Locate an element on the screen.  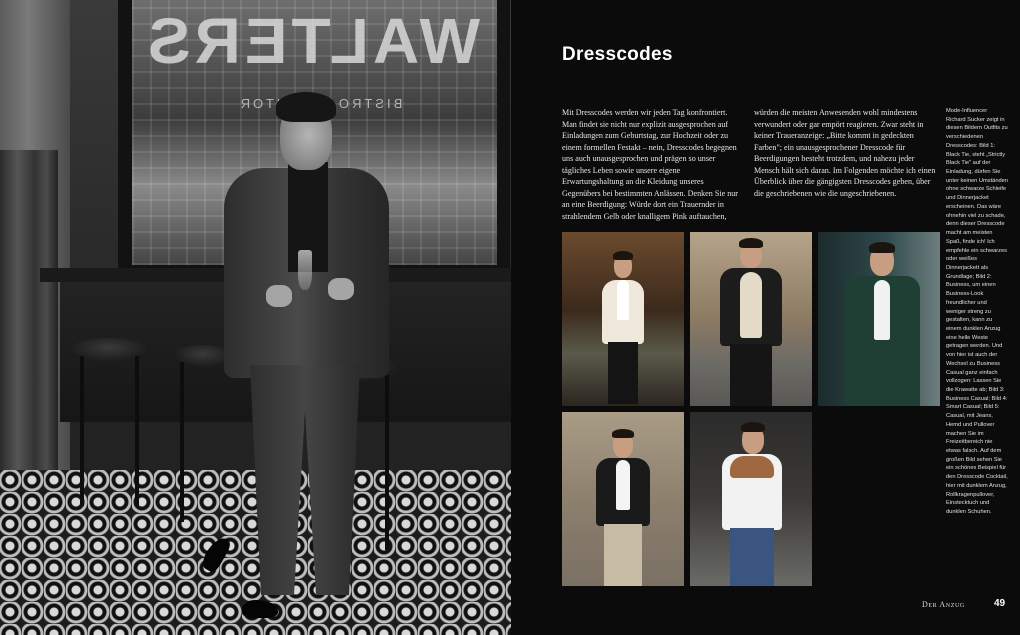
article-title: Dresscodes is located at coordinates (617, 54).